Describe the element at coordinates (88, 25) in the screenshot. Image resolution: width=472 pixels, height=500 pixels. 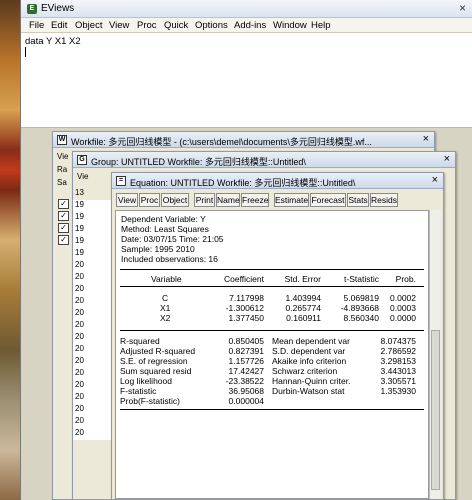
I see `menu-object: Object` at that location.